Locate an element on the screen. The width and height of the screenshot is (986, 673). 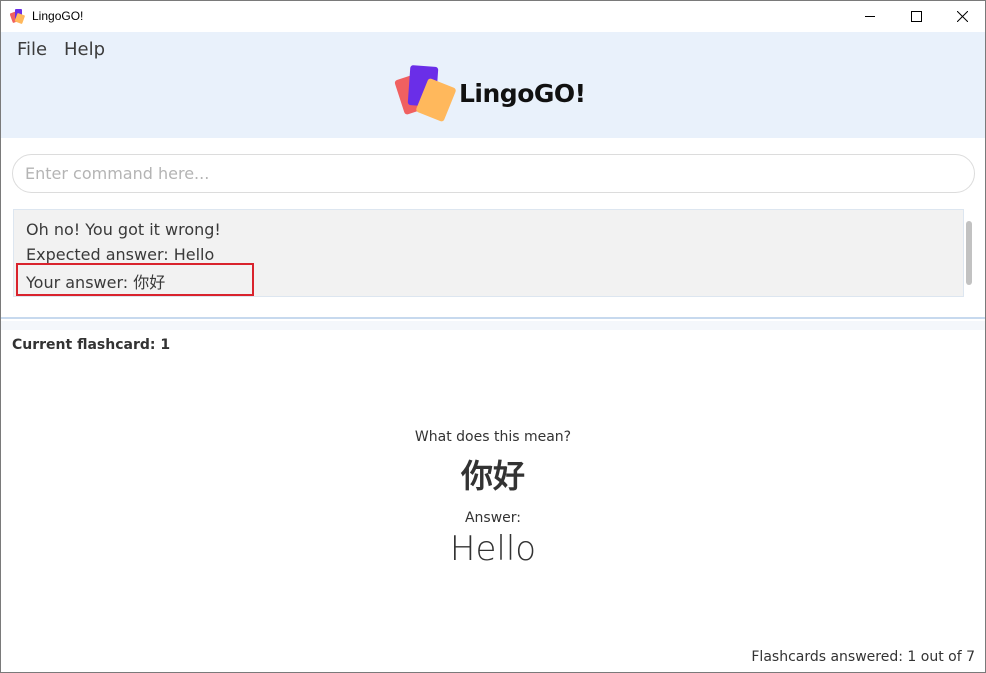
command-input is located at coordinates (493, 173).